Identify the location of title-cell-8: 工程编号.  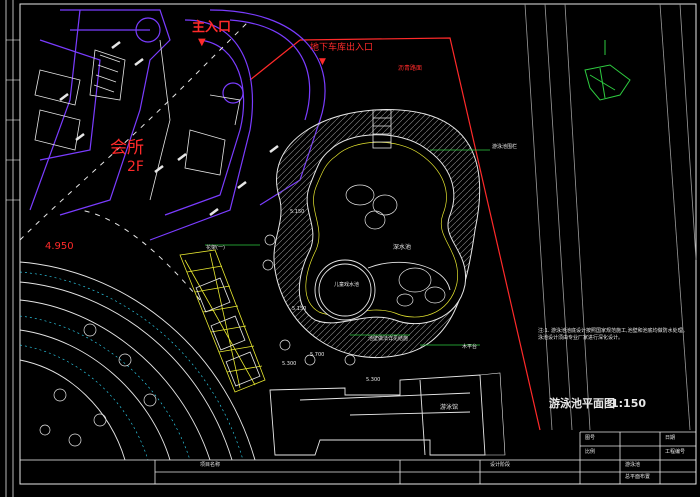
(675, 452).